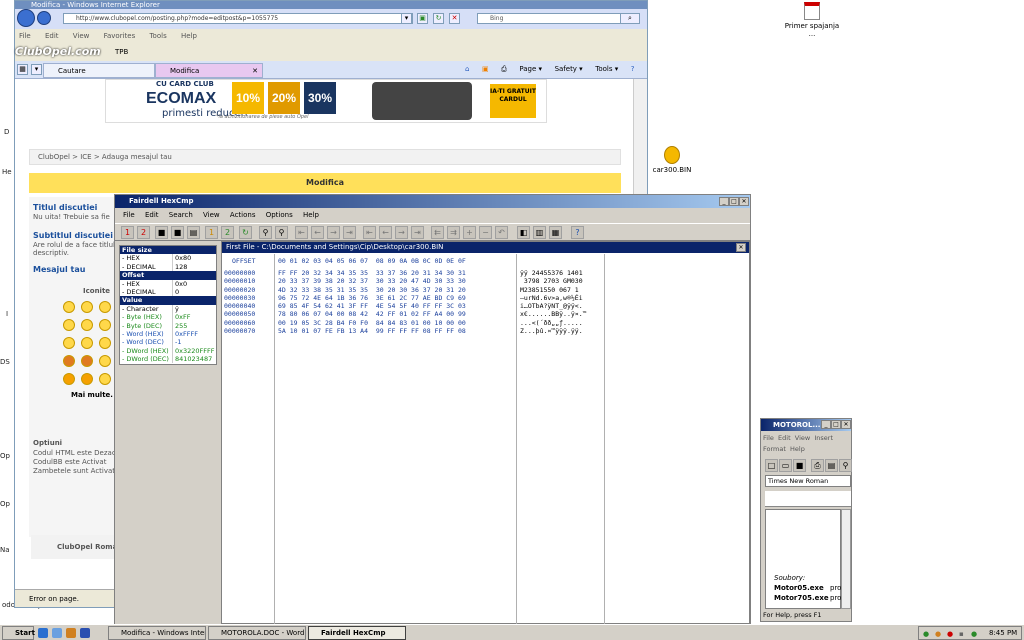 This screenshot has width=1024, height=640. Describe the element at coordinates (562, 281) in the screenshot. I see `ascii-row: 3798 2703 GM030` at that location.